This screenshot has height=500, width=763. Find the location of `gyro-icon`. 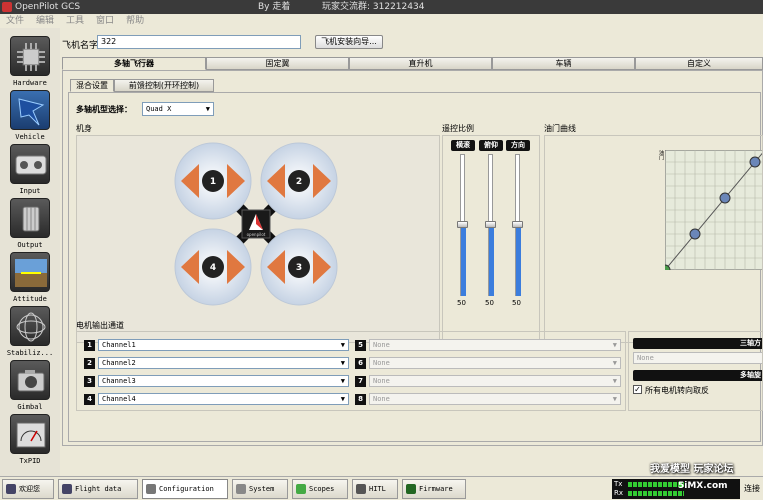

gyro-icon is located at coordinates (30, 326).